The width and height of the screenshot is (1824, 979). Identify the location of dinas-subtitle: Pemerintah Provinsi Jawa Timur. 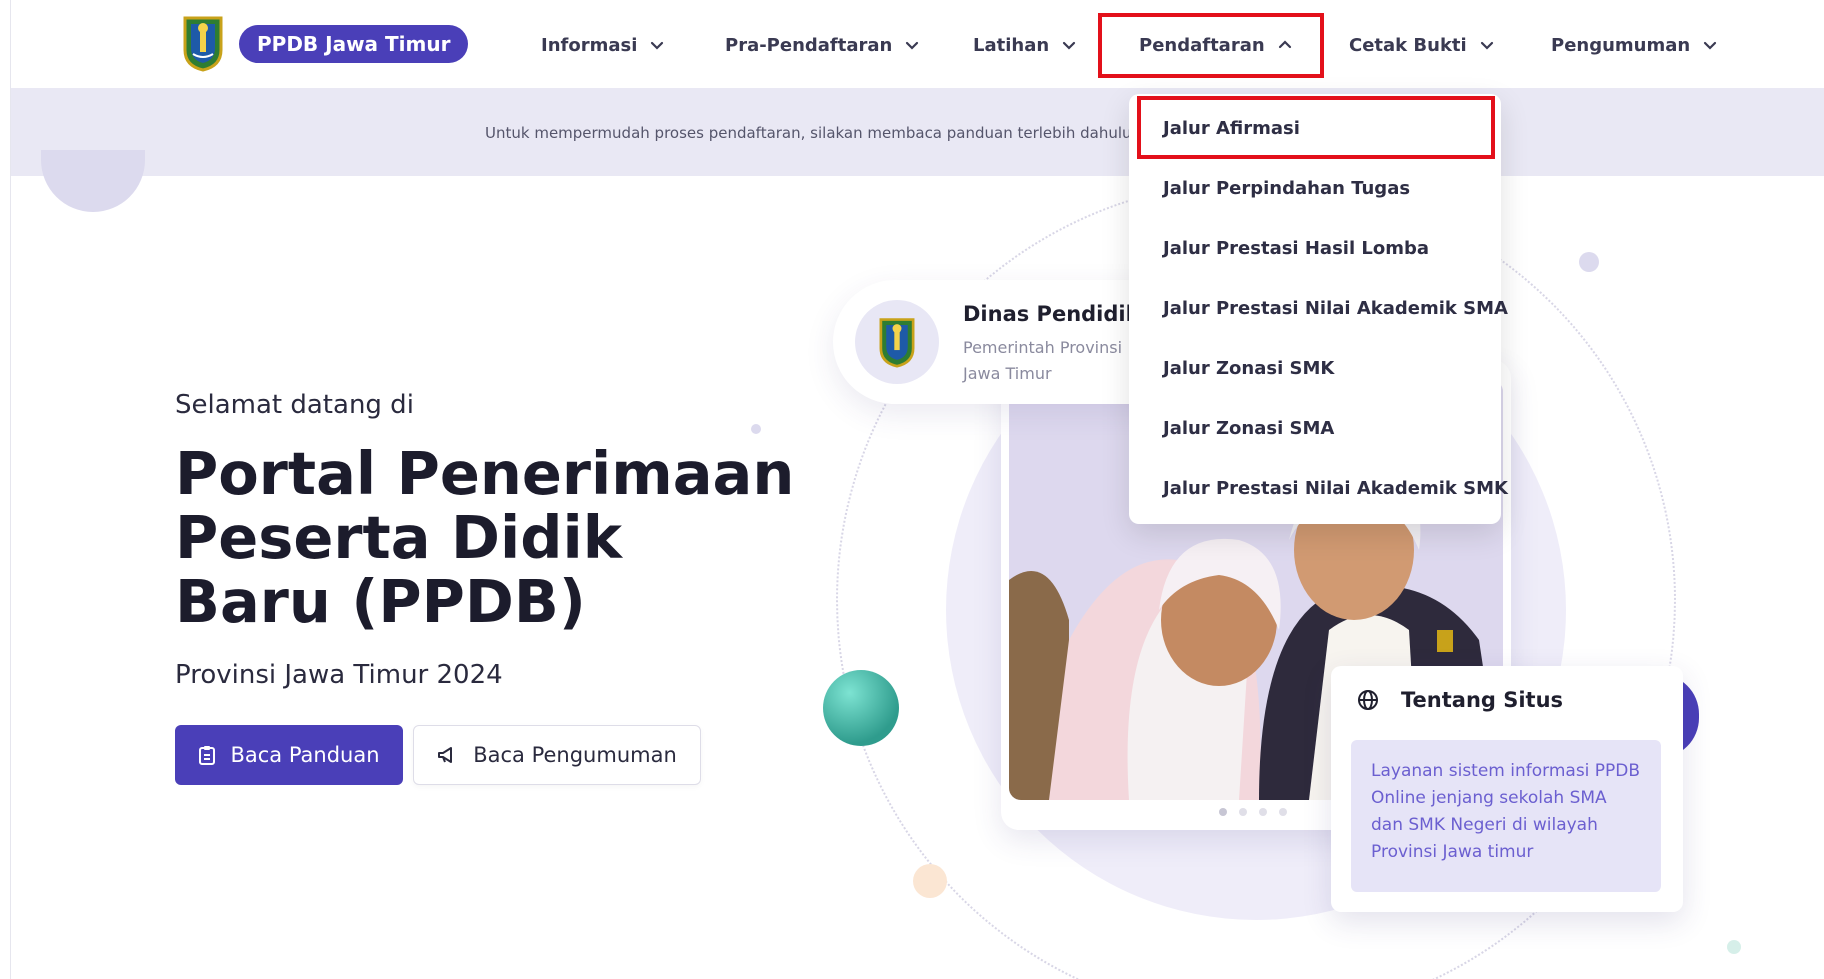
(1043, 360).